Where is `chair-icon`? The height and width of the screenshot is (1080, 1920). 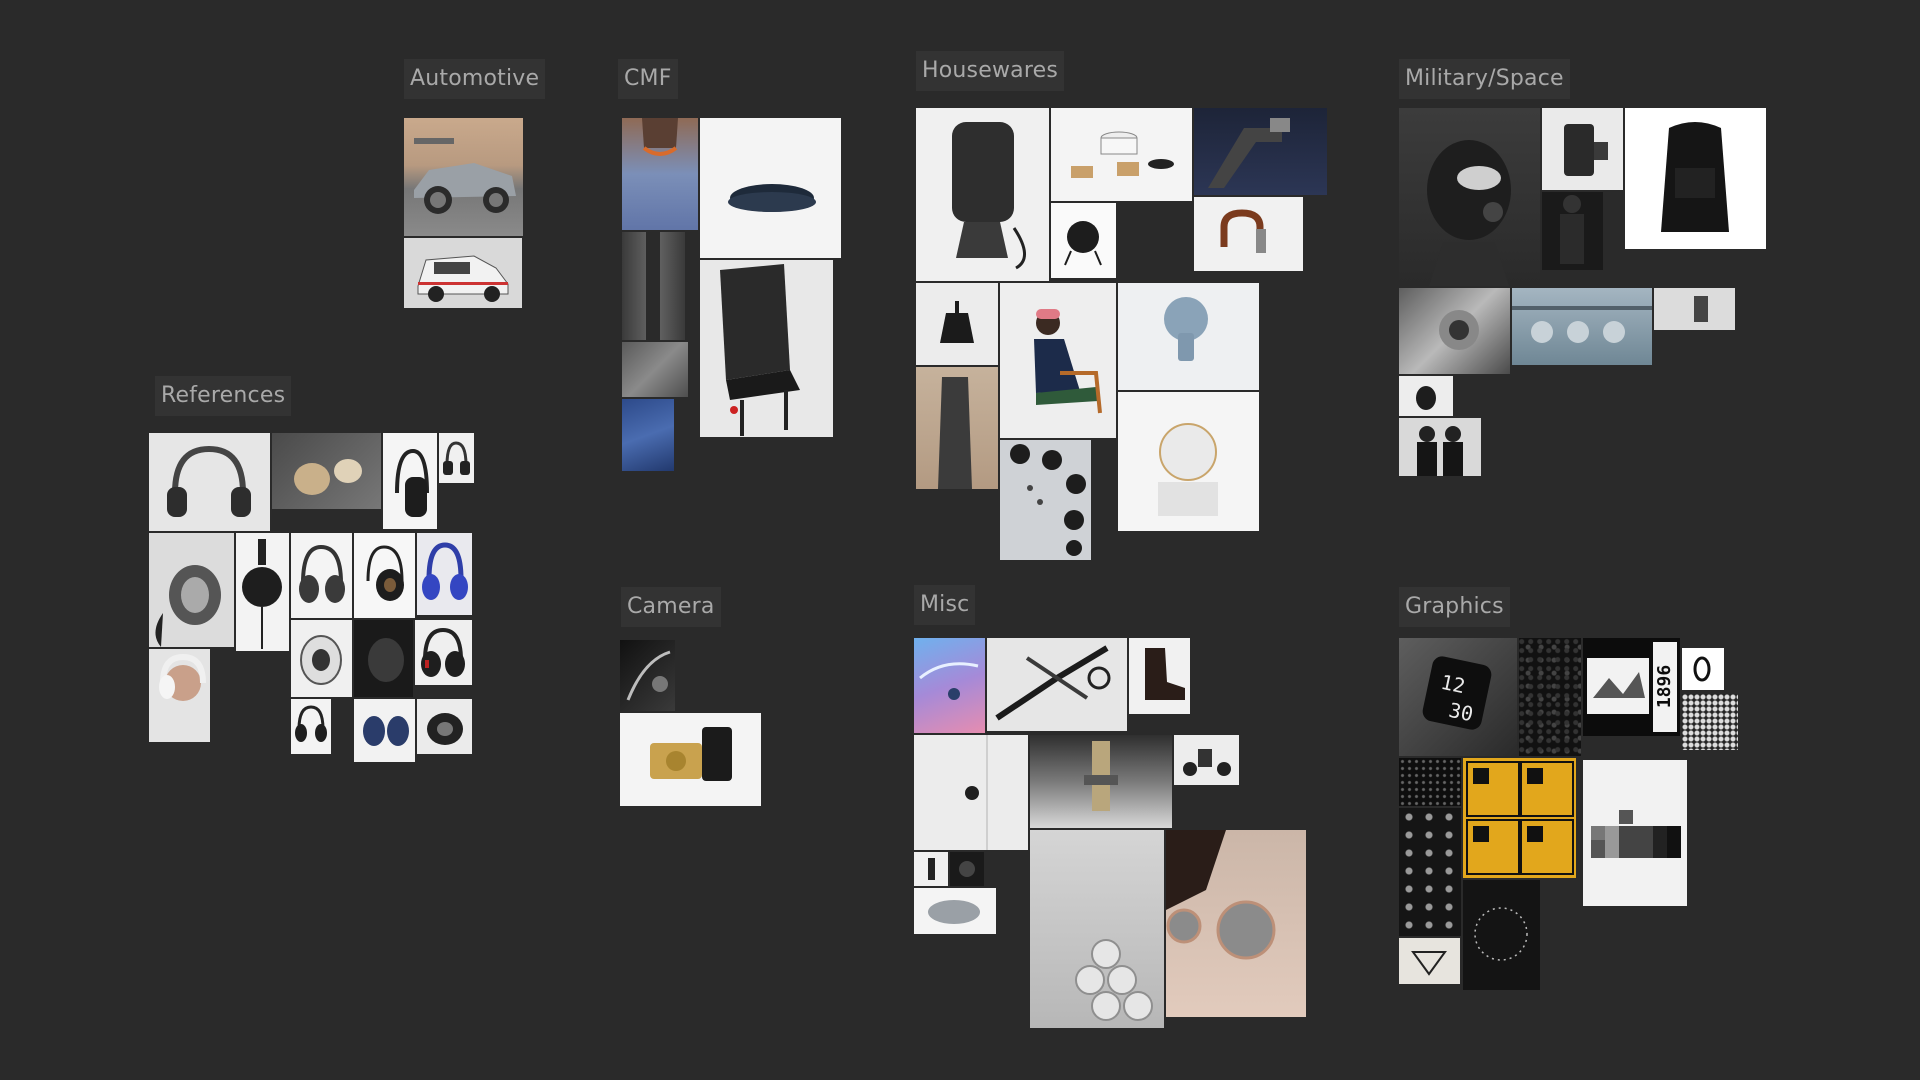
chair-icon is located at coordinates (760, 350).